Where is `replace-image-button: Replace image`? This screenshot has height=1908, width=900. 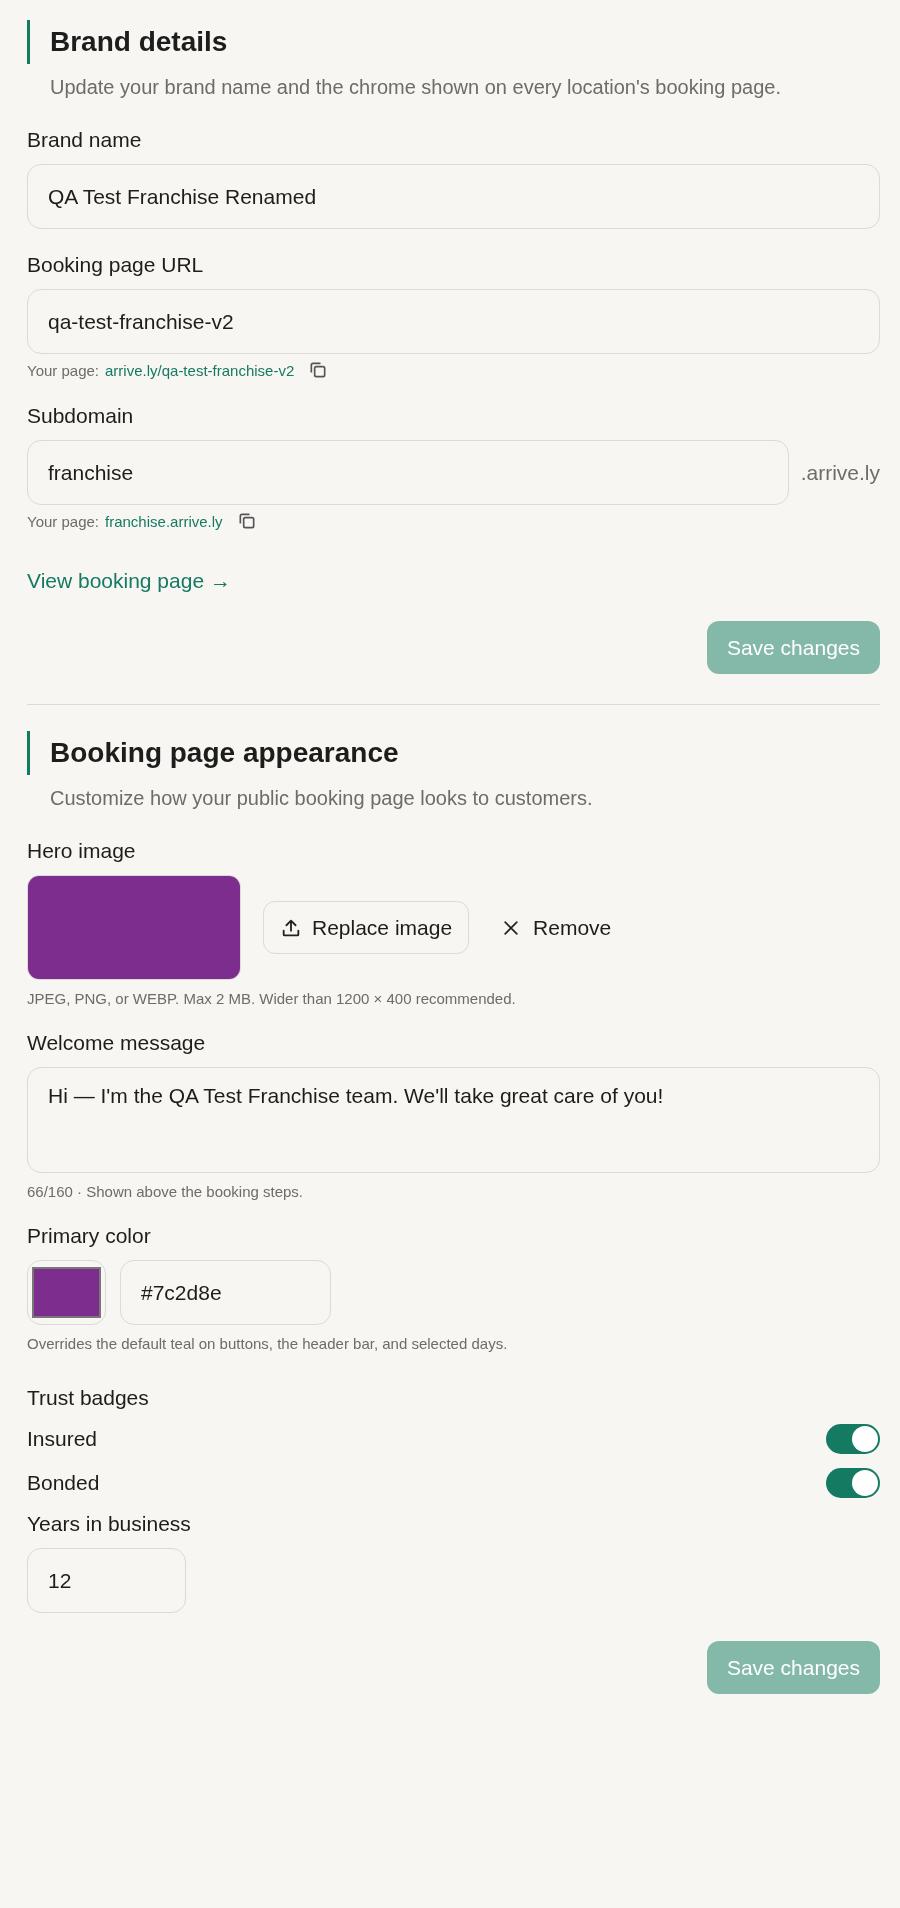
replace-image-button: Replace image is located at coordinates (366, 927).